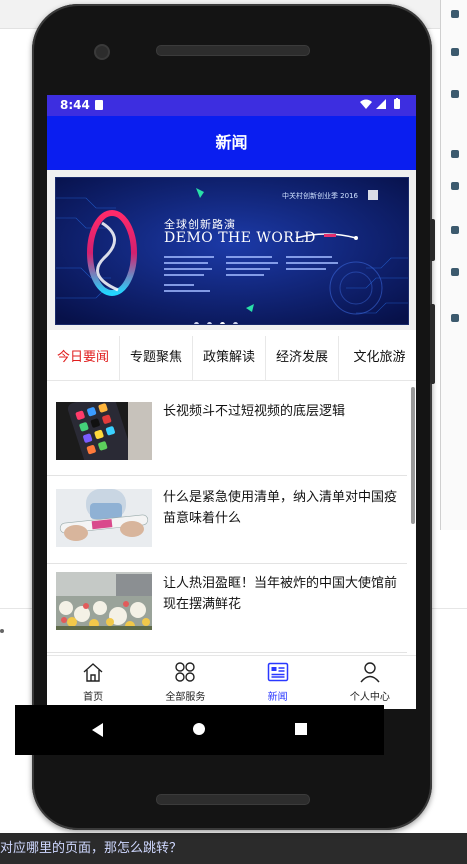 The image size is (467, 864). I want to click on status-icons, so click(382, 105).